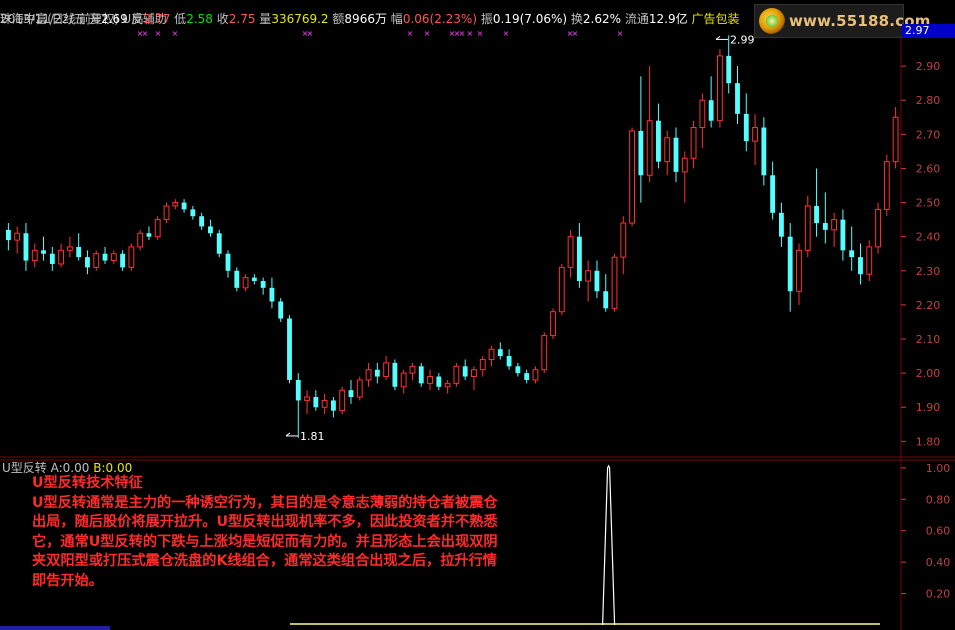  What do you see at coordinates (938, 499) in the screenshot?
I see `indicator-tick-label: 0.80` at bounding box center [938, 499].